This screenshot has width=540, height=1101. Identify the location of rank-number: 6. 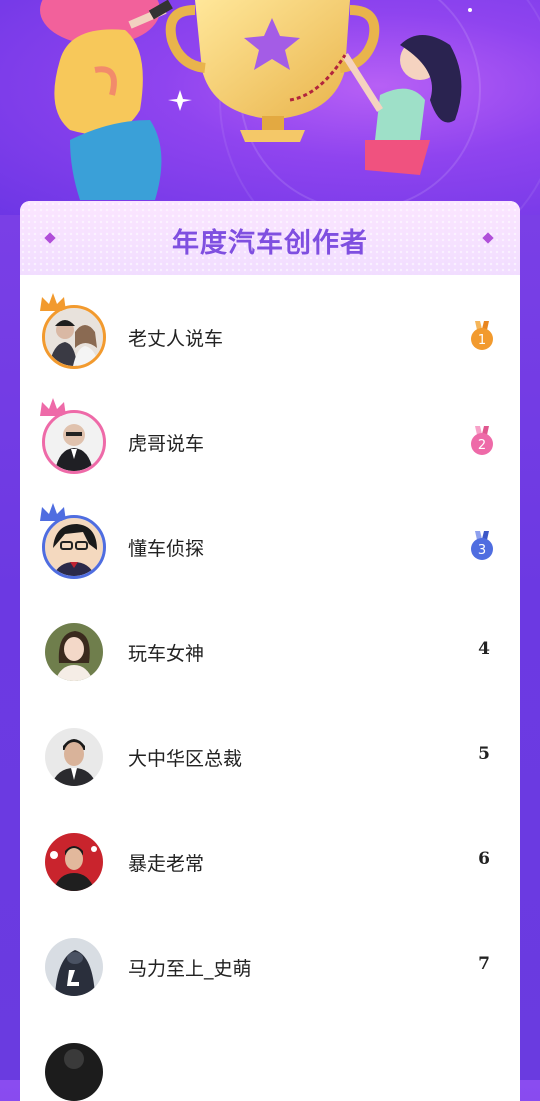
(484, 859).